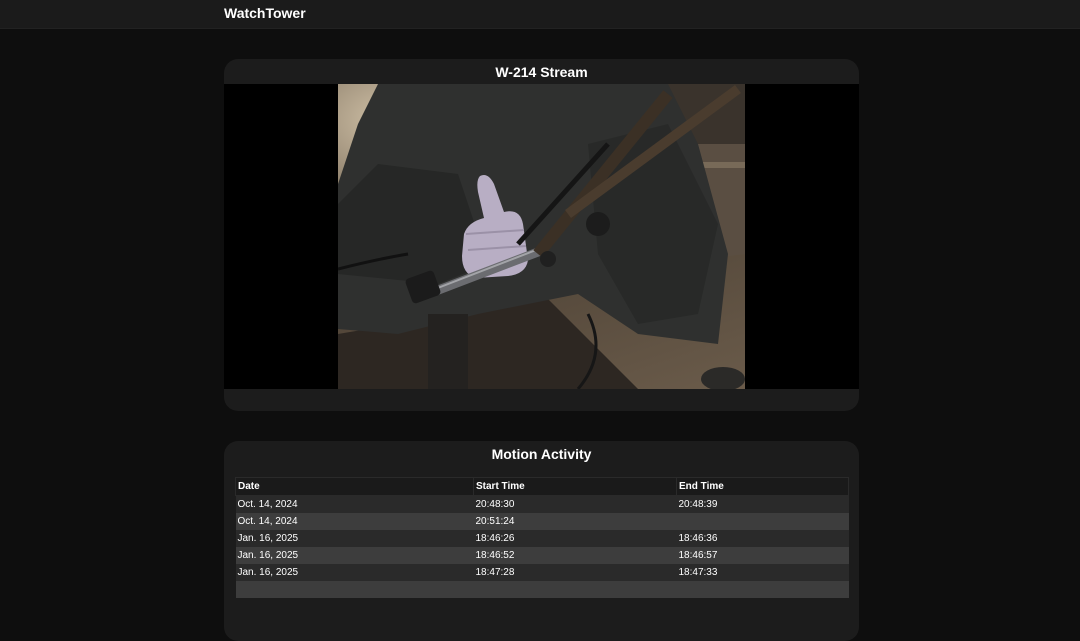  I want to click on table-row: Jan. 16, 2025 18:47:28 18:47:33, so click(542, 572).